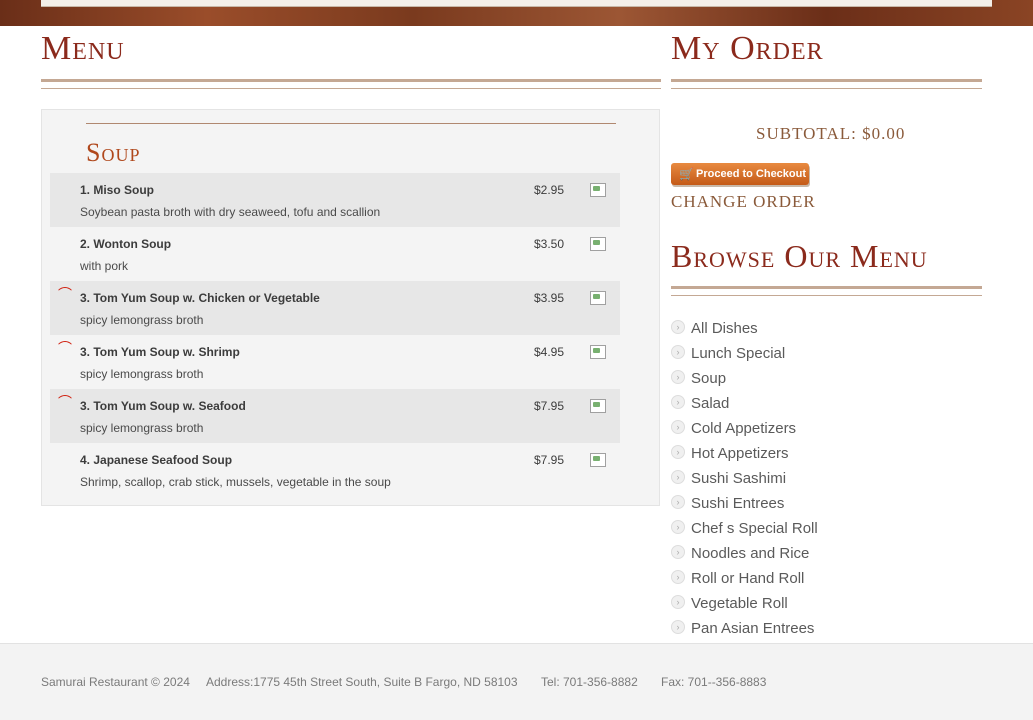 Image resolution: width=1033 pixels, height=720 pixels. Describe the element at coordinates (724, 329) in the screenshot. I see `category-link: All Dishes` at that location.